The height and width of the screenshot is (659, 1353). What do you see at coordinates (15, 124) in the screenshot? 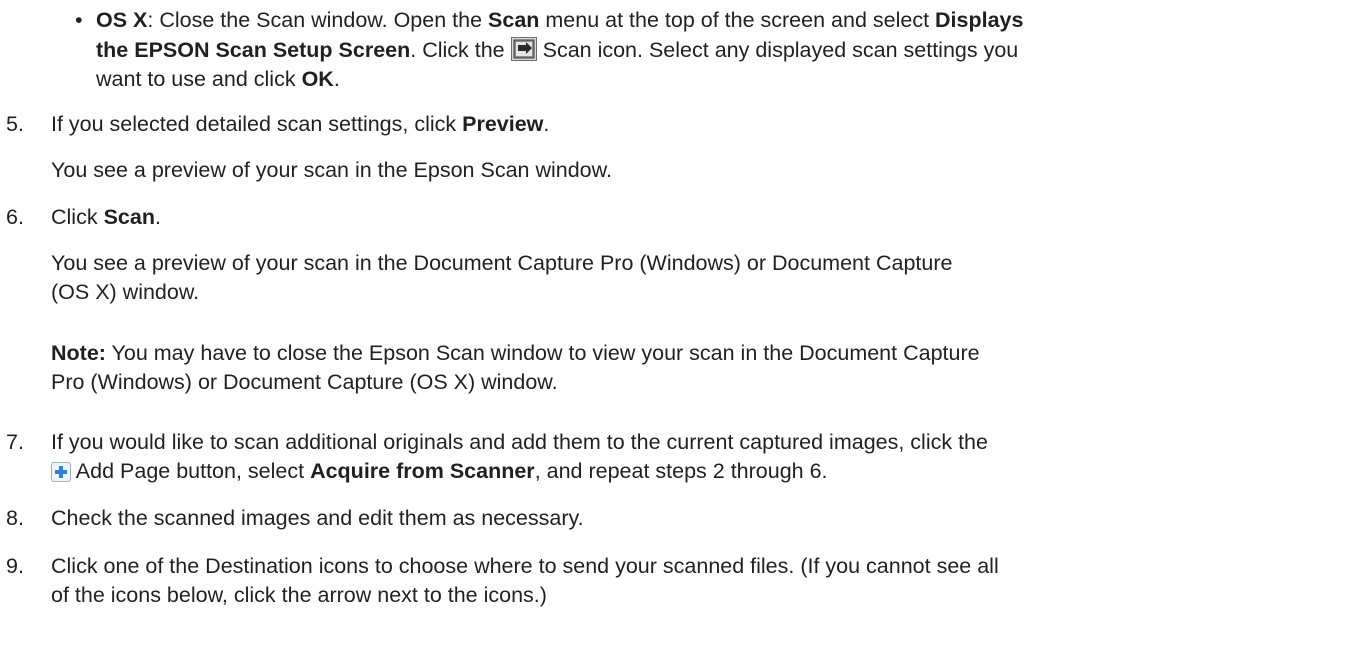
I see `step-number: 5.` at bounding box center [15, 124].